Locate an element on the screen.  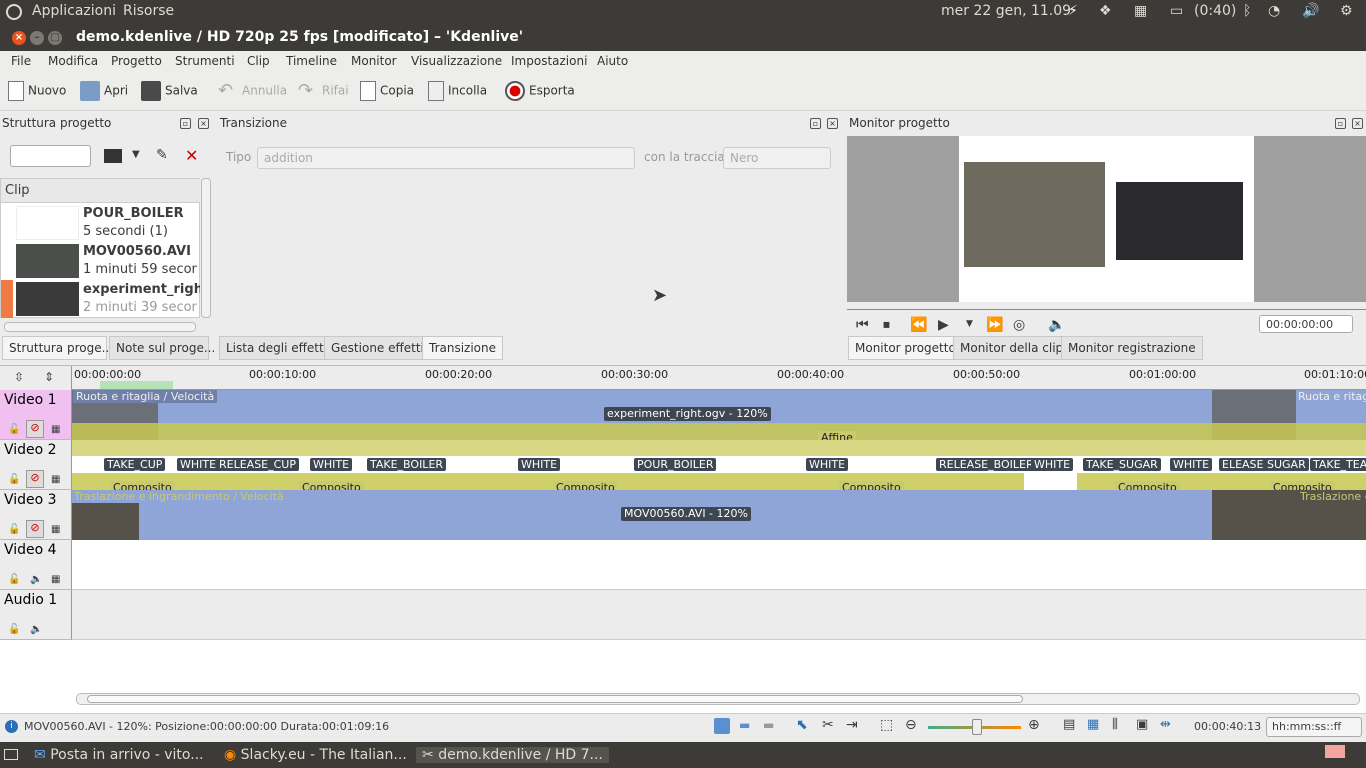
clip-label: TAKE_CUP is located at coordinates (135, 464).